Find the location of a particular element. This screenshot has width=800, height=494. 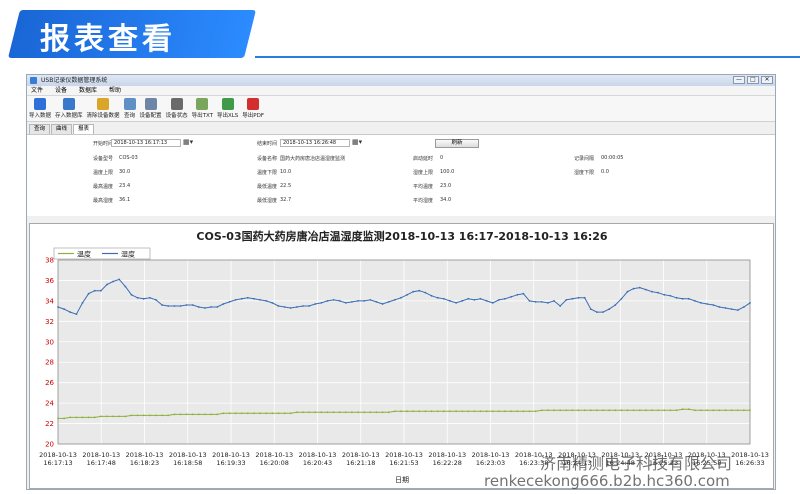

model-label: 设备型号 is located at coordinates (103, 159).